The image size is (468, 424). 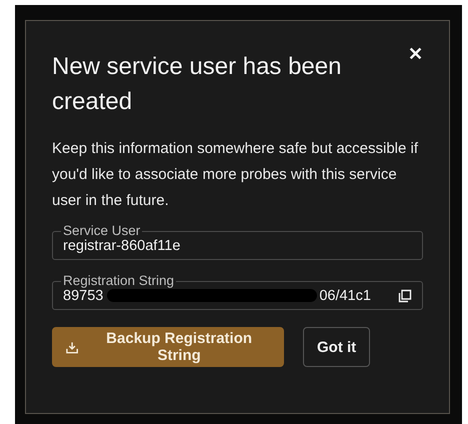 I want to click on backup-button: Backup Registration String, so click(x=168, y=347).